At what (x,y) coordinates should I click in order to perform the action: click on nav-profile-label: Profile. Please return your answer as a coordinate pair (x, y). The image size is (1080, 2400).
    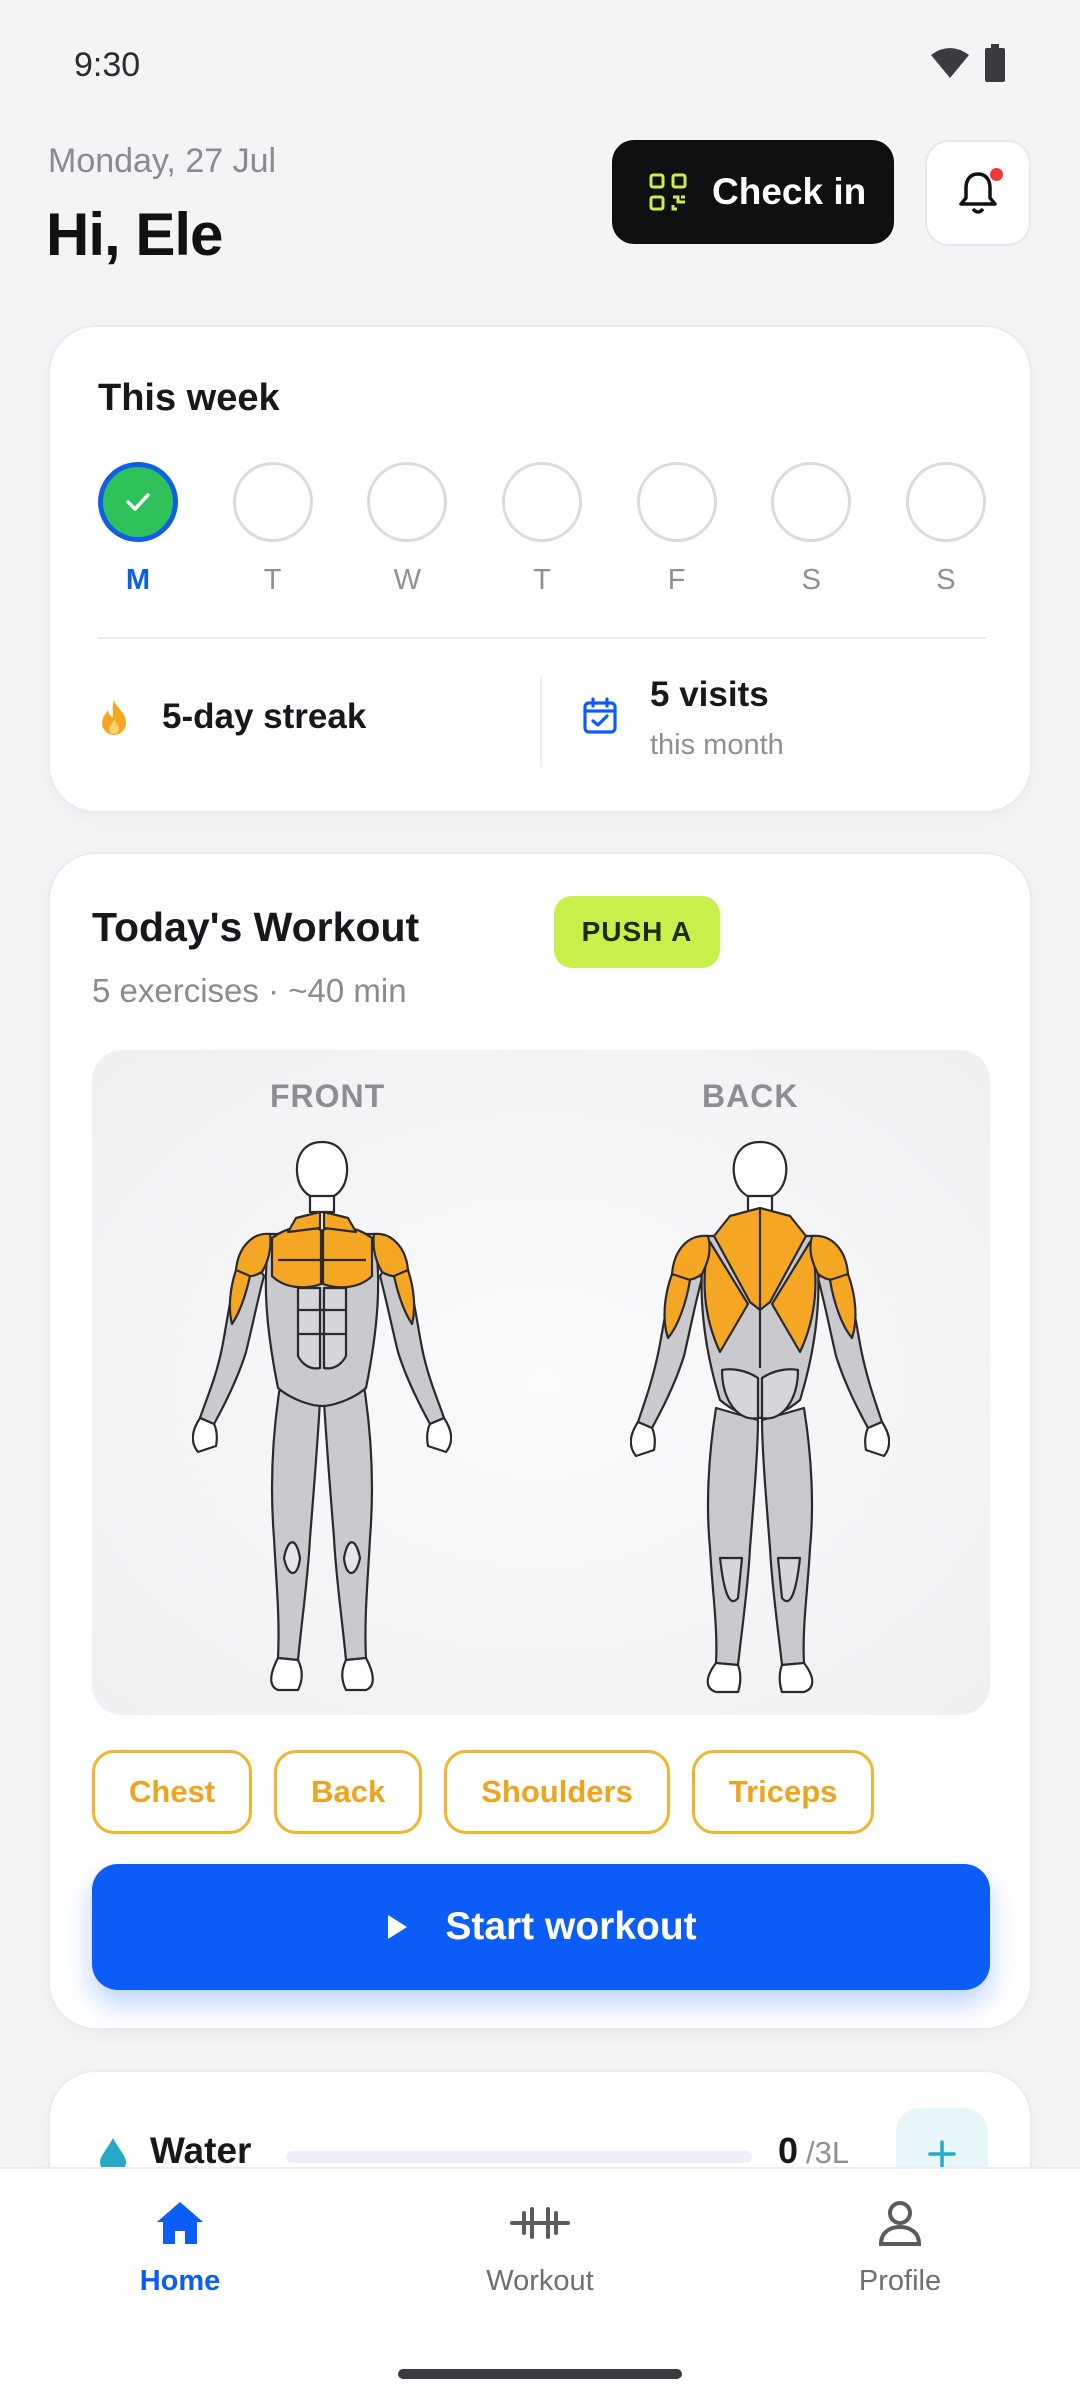
    Looking at the image, I should click on (900, 2281).